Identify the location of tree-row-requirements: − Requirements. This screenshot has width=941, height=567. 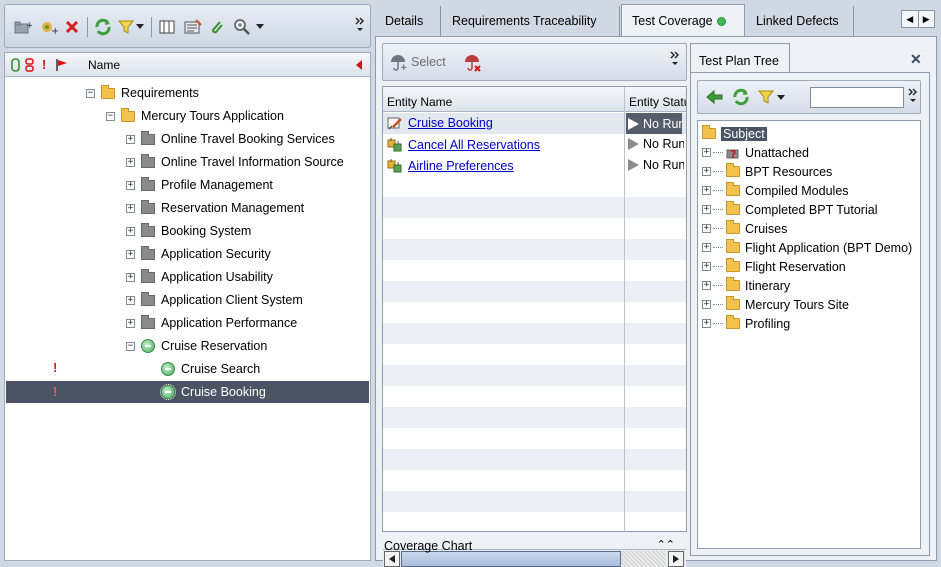
(142, 93).